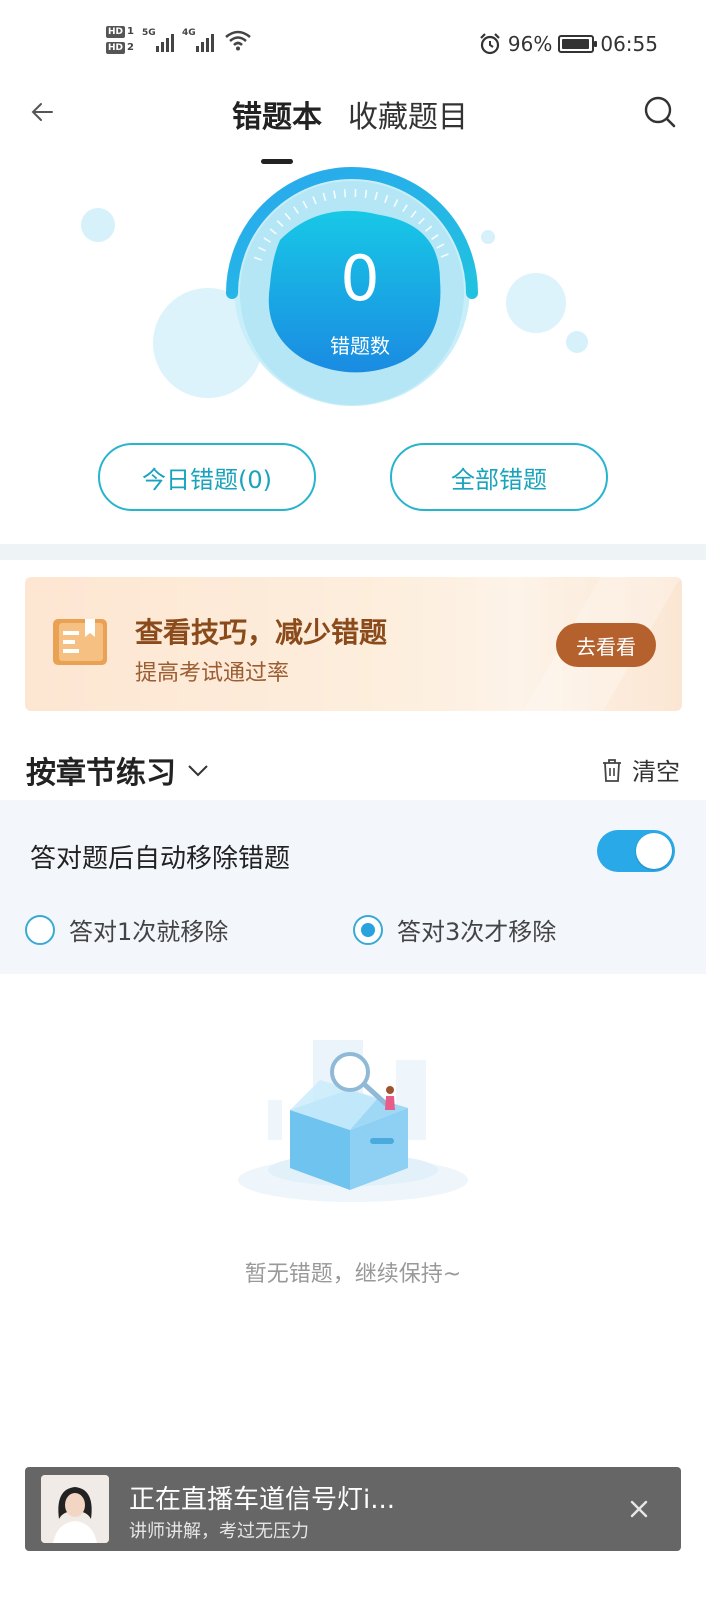  I want to click on clear-label: 清空, so click(656, 772).